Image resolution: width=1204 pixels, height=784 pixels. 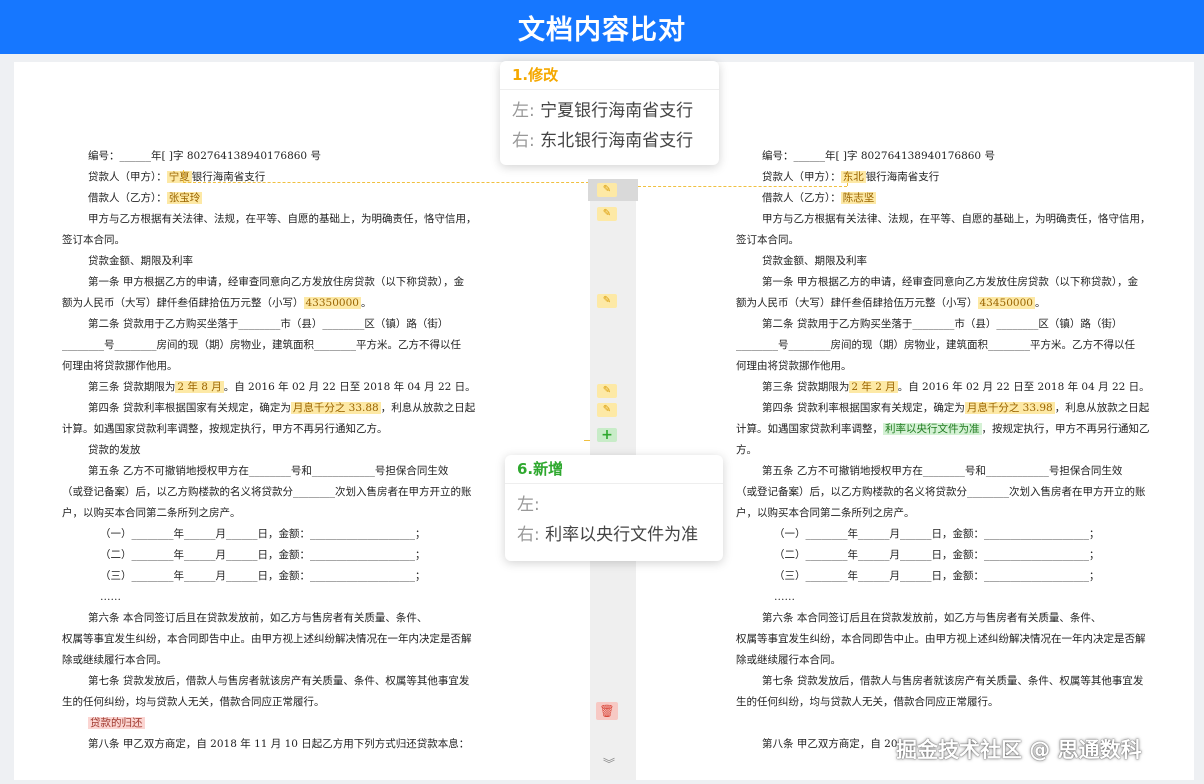 I want to click on popup-left-row: 左:, so click(x=528, y=505).